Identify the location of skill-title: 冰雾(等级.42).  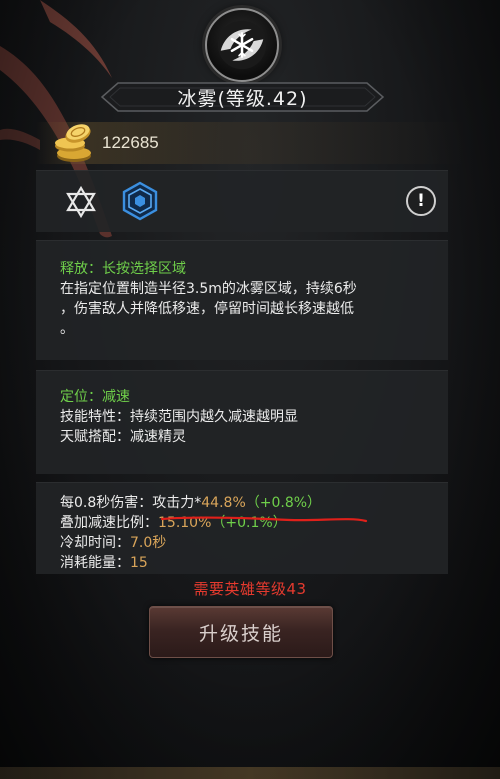
(242, 98).